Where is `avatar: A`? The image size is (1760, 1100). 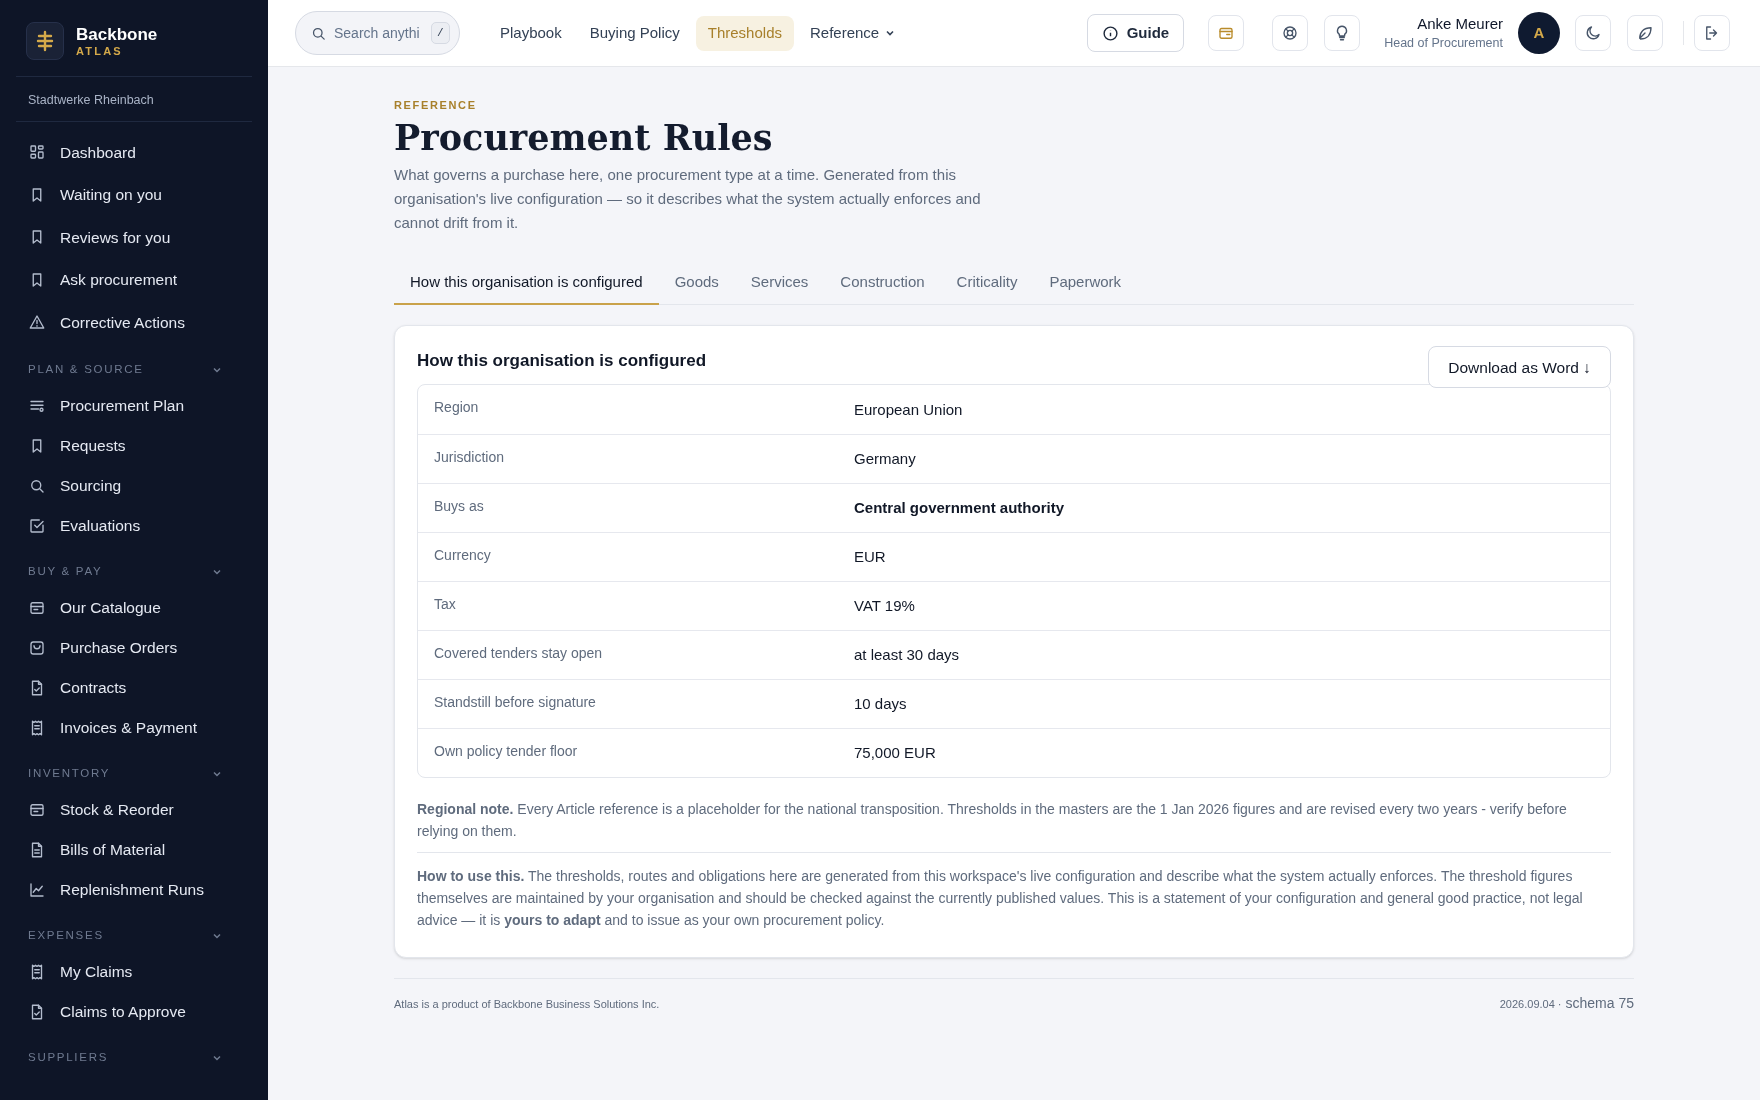 avatar: A is located at coordinates (1539, 33).